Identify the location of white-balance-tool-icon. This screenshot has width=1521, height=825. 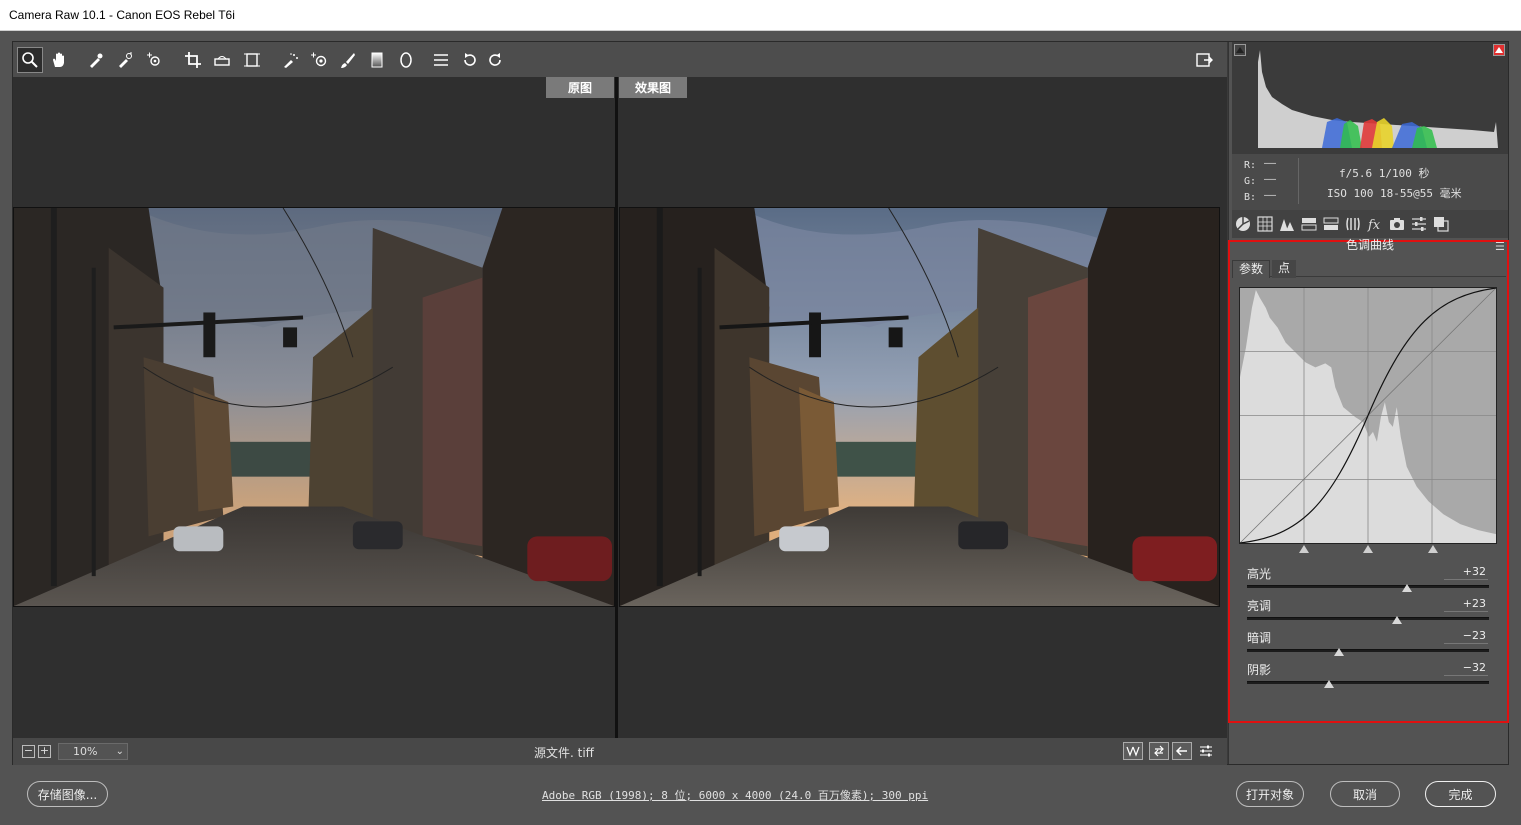
(96, 60).